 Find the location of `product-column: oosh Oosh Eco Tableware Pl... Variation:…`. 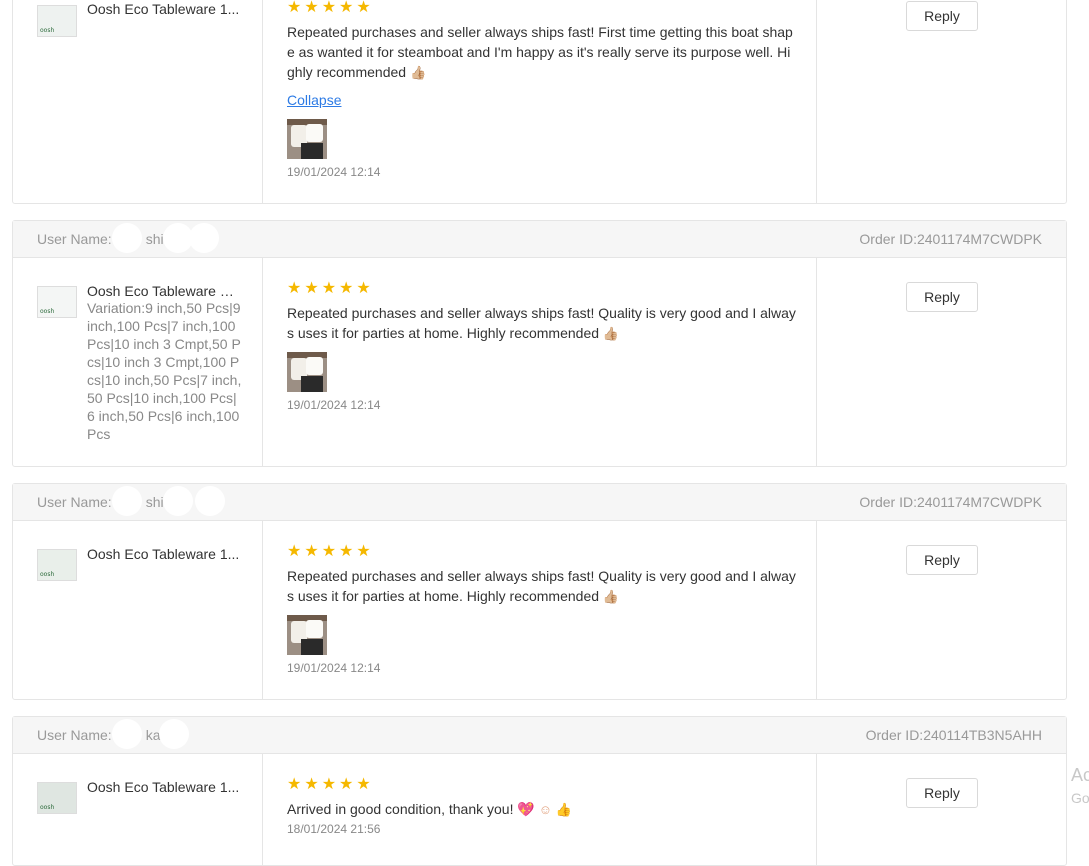

product-column: oosh Oosh Eco Tableware Pl... Variation:… is located at coordinates (138, 362).